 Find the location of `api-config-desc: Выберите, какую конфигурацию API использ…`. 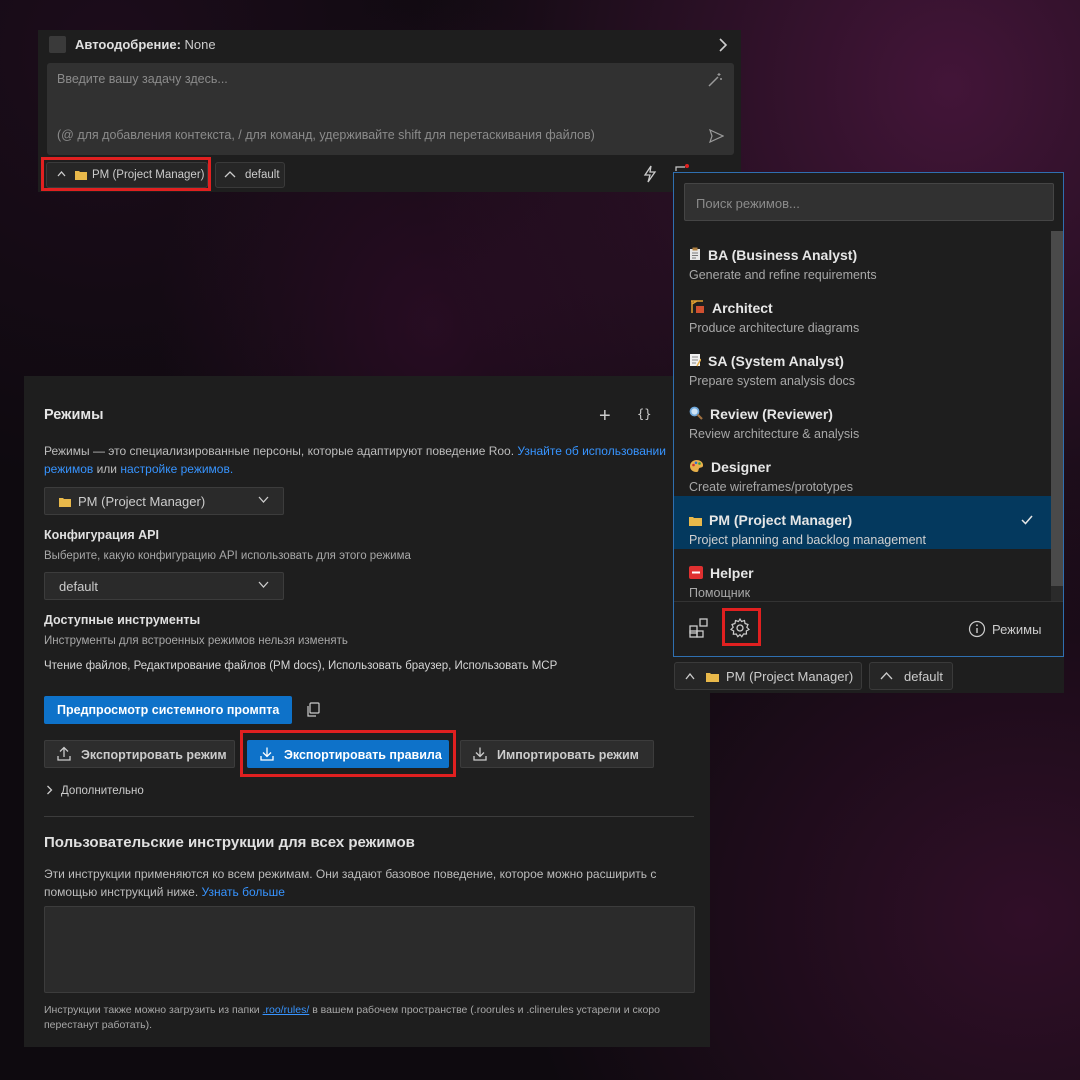

api-config-desc: Выберите, какую конфигурацию API использ… is located at coordinates (227, 556).